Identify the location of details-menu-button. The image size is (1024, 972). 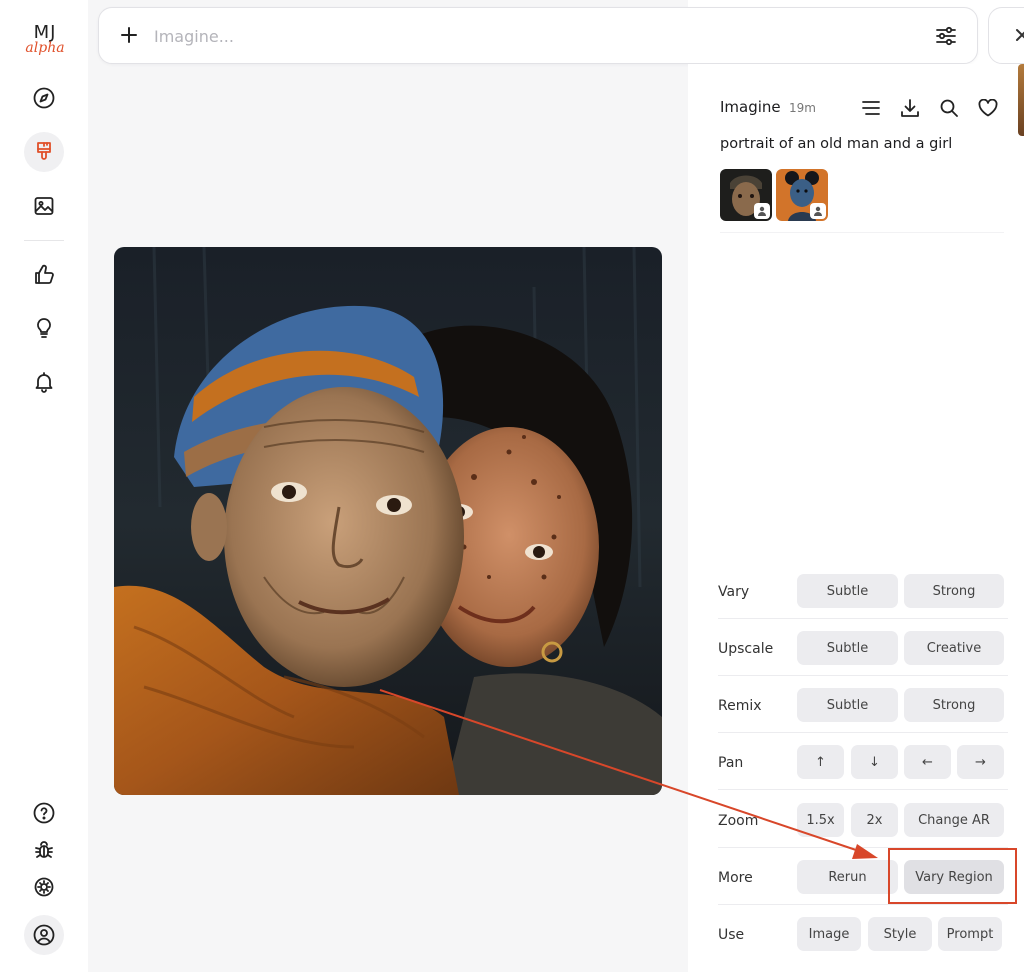
(871, 108).